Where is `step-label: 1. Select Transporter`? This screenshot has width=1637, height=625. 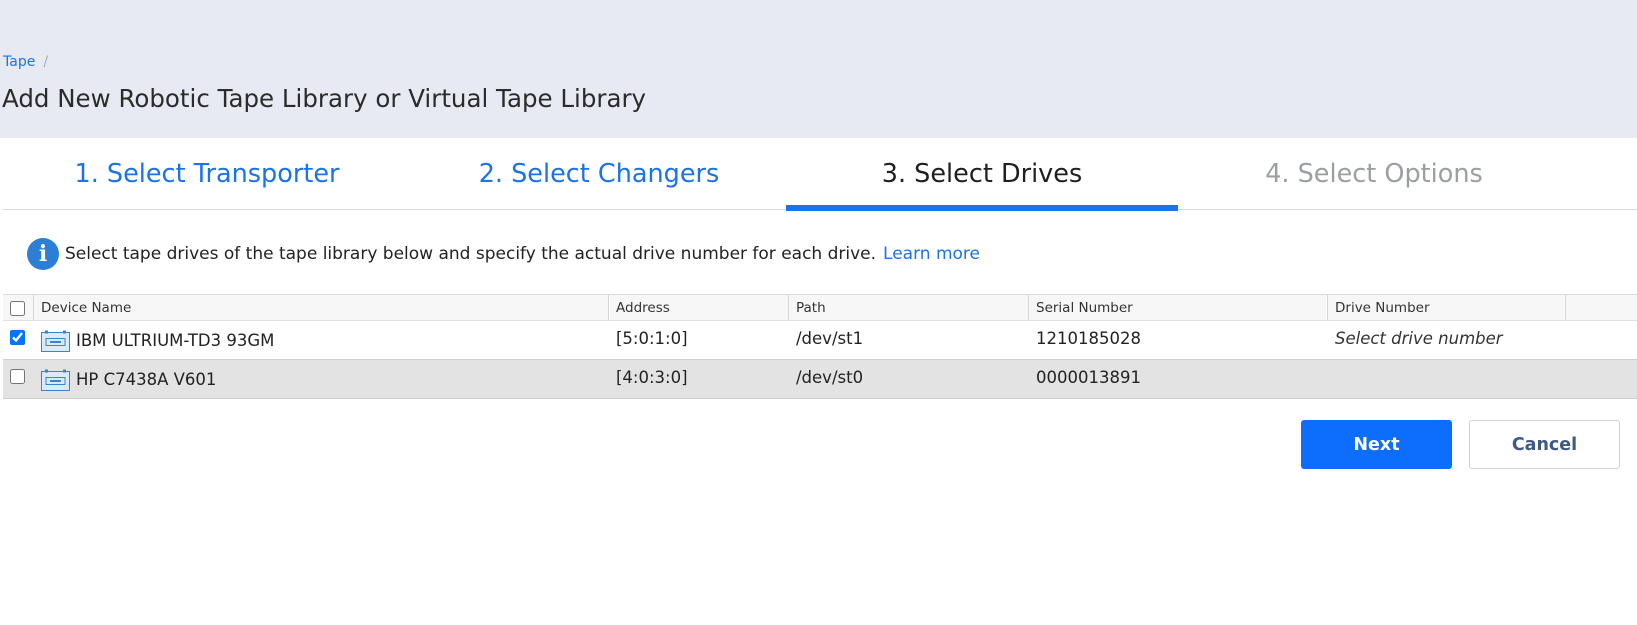 step-label: 1. Select Transporter is located at coordinates (207, 174).